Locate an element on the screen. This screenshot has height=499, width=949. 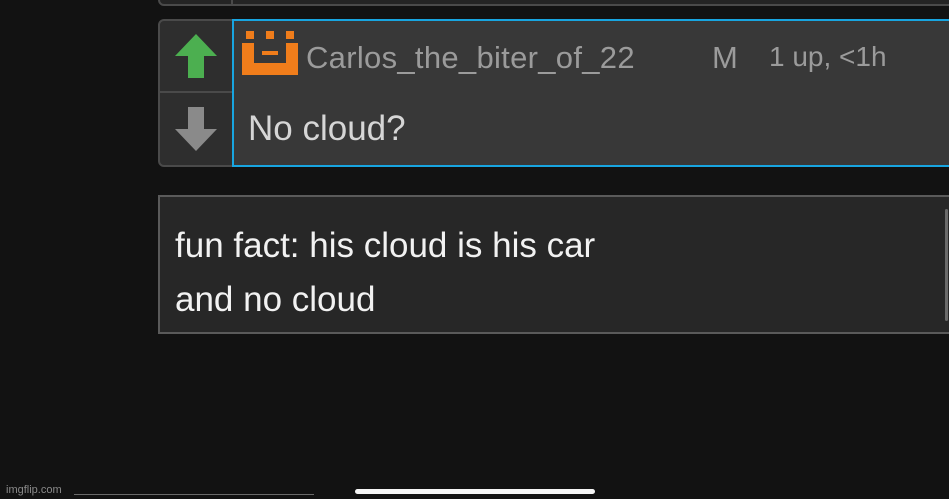
footer-divider is located at coordinates (194, 494).